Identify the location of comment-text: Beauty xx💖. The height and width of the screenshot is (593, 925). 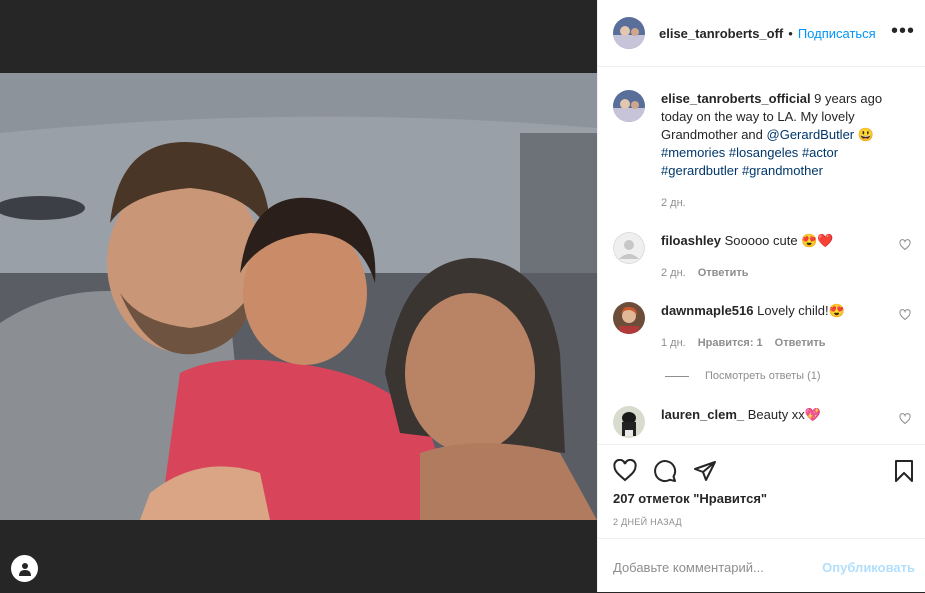
(782, 414).